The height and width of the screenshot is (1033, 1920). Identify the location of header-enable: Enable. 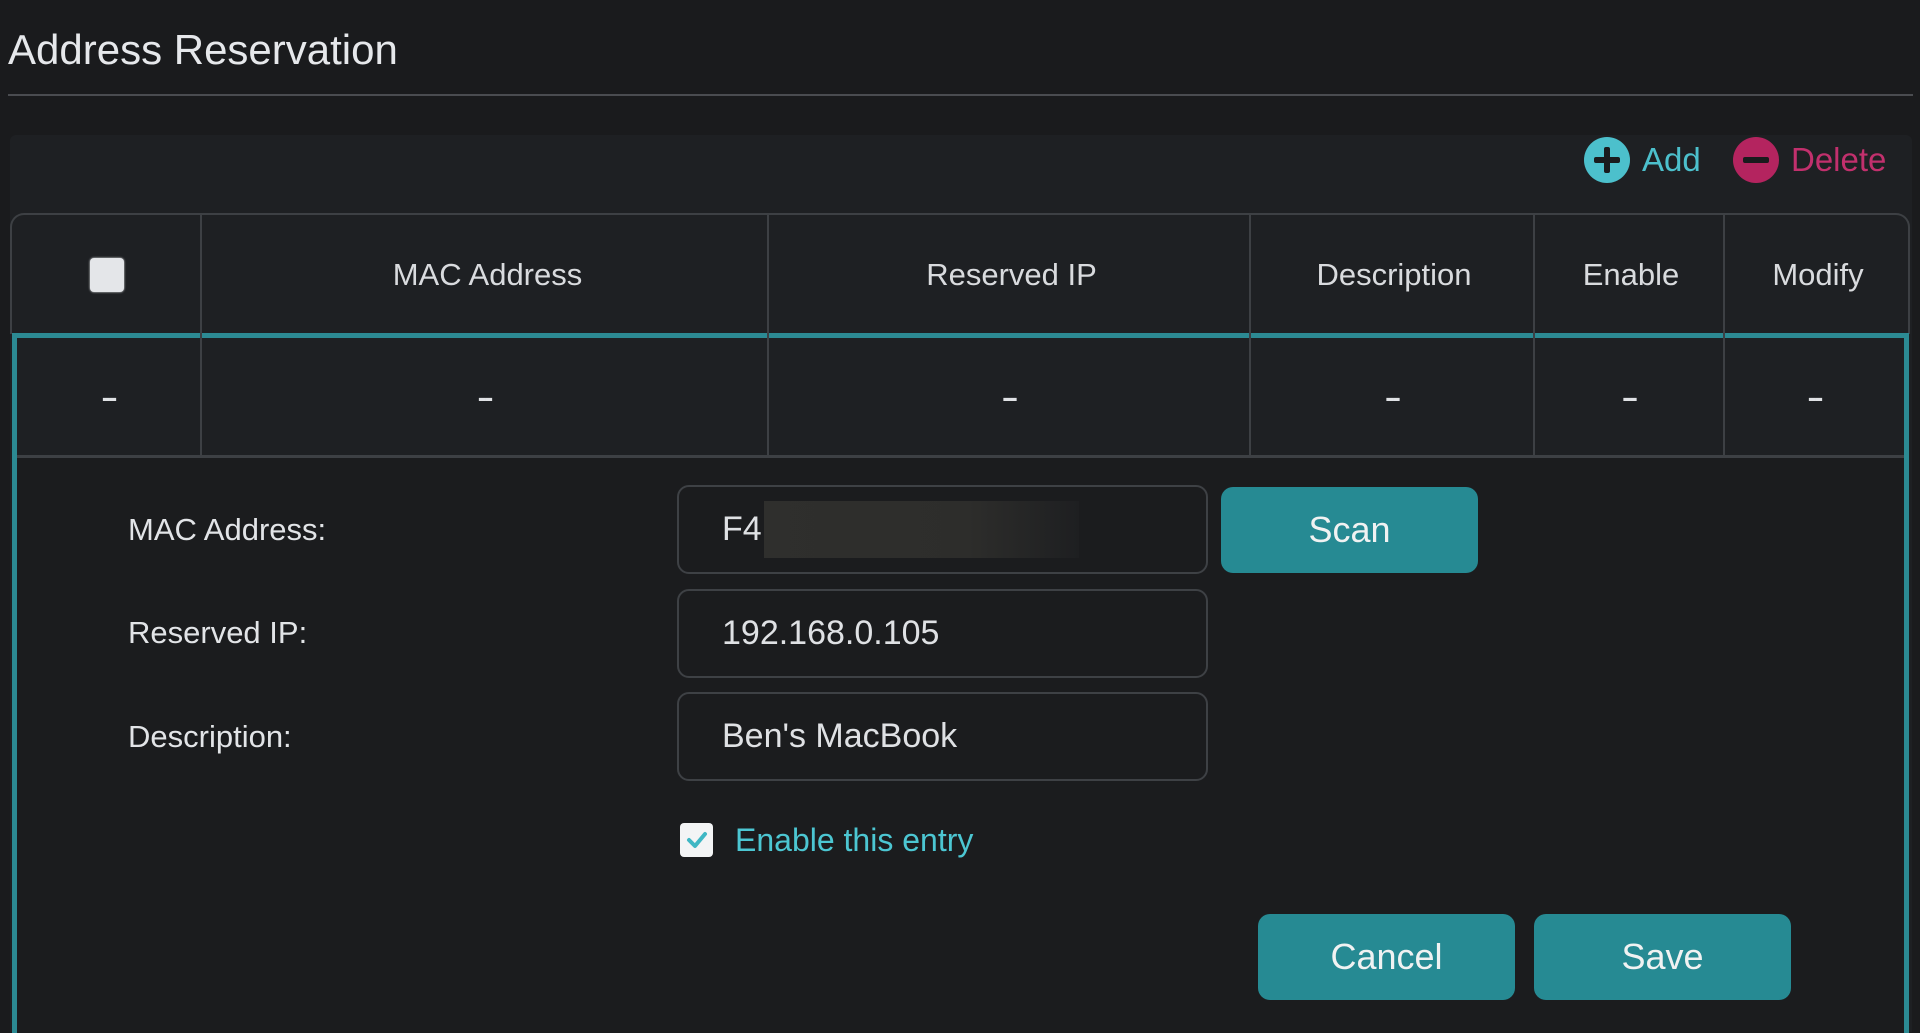
(1631, 274).